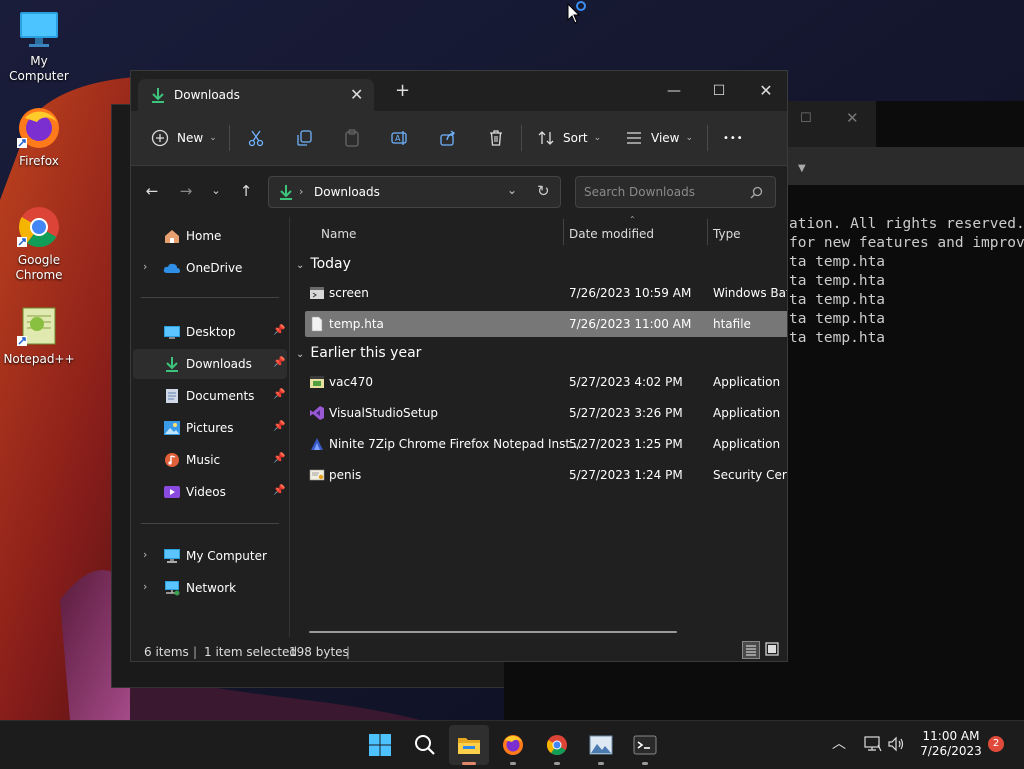 The image size is (1024, 769). I want to click on new-tab-button: +, so click(402, 91).